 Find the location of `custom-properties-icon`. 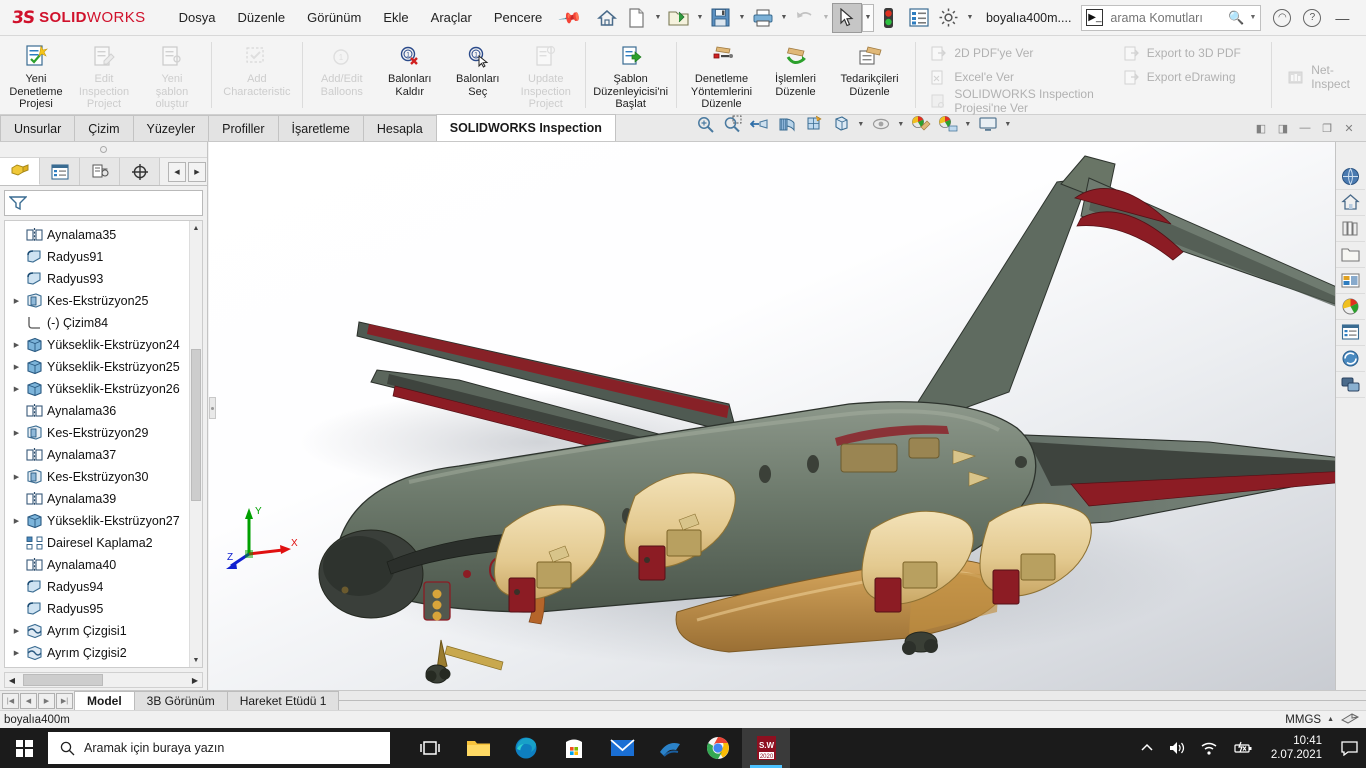

custom-properties-icon is located at coordinates (1350, 333).